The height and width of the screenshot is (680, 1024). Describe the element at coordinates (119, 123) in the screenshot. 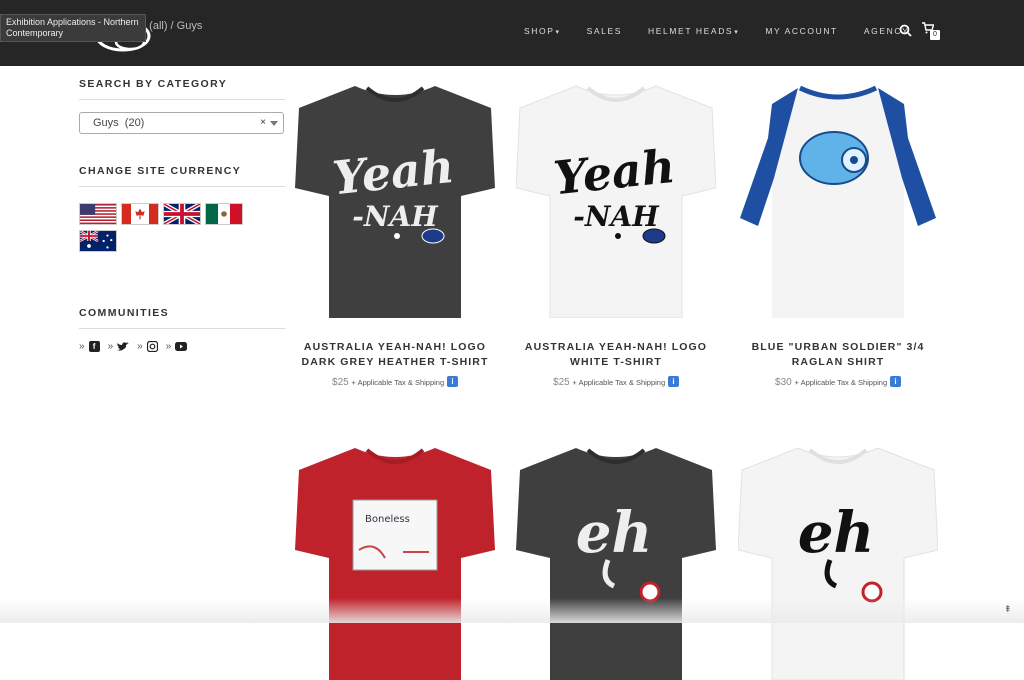

I see `category-select-value: Guys (20)` at that location.